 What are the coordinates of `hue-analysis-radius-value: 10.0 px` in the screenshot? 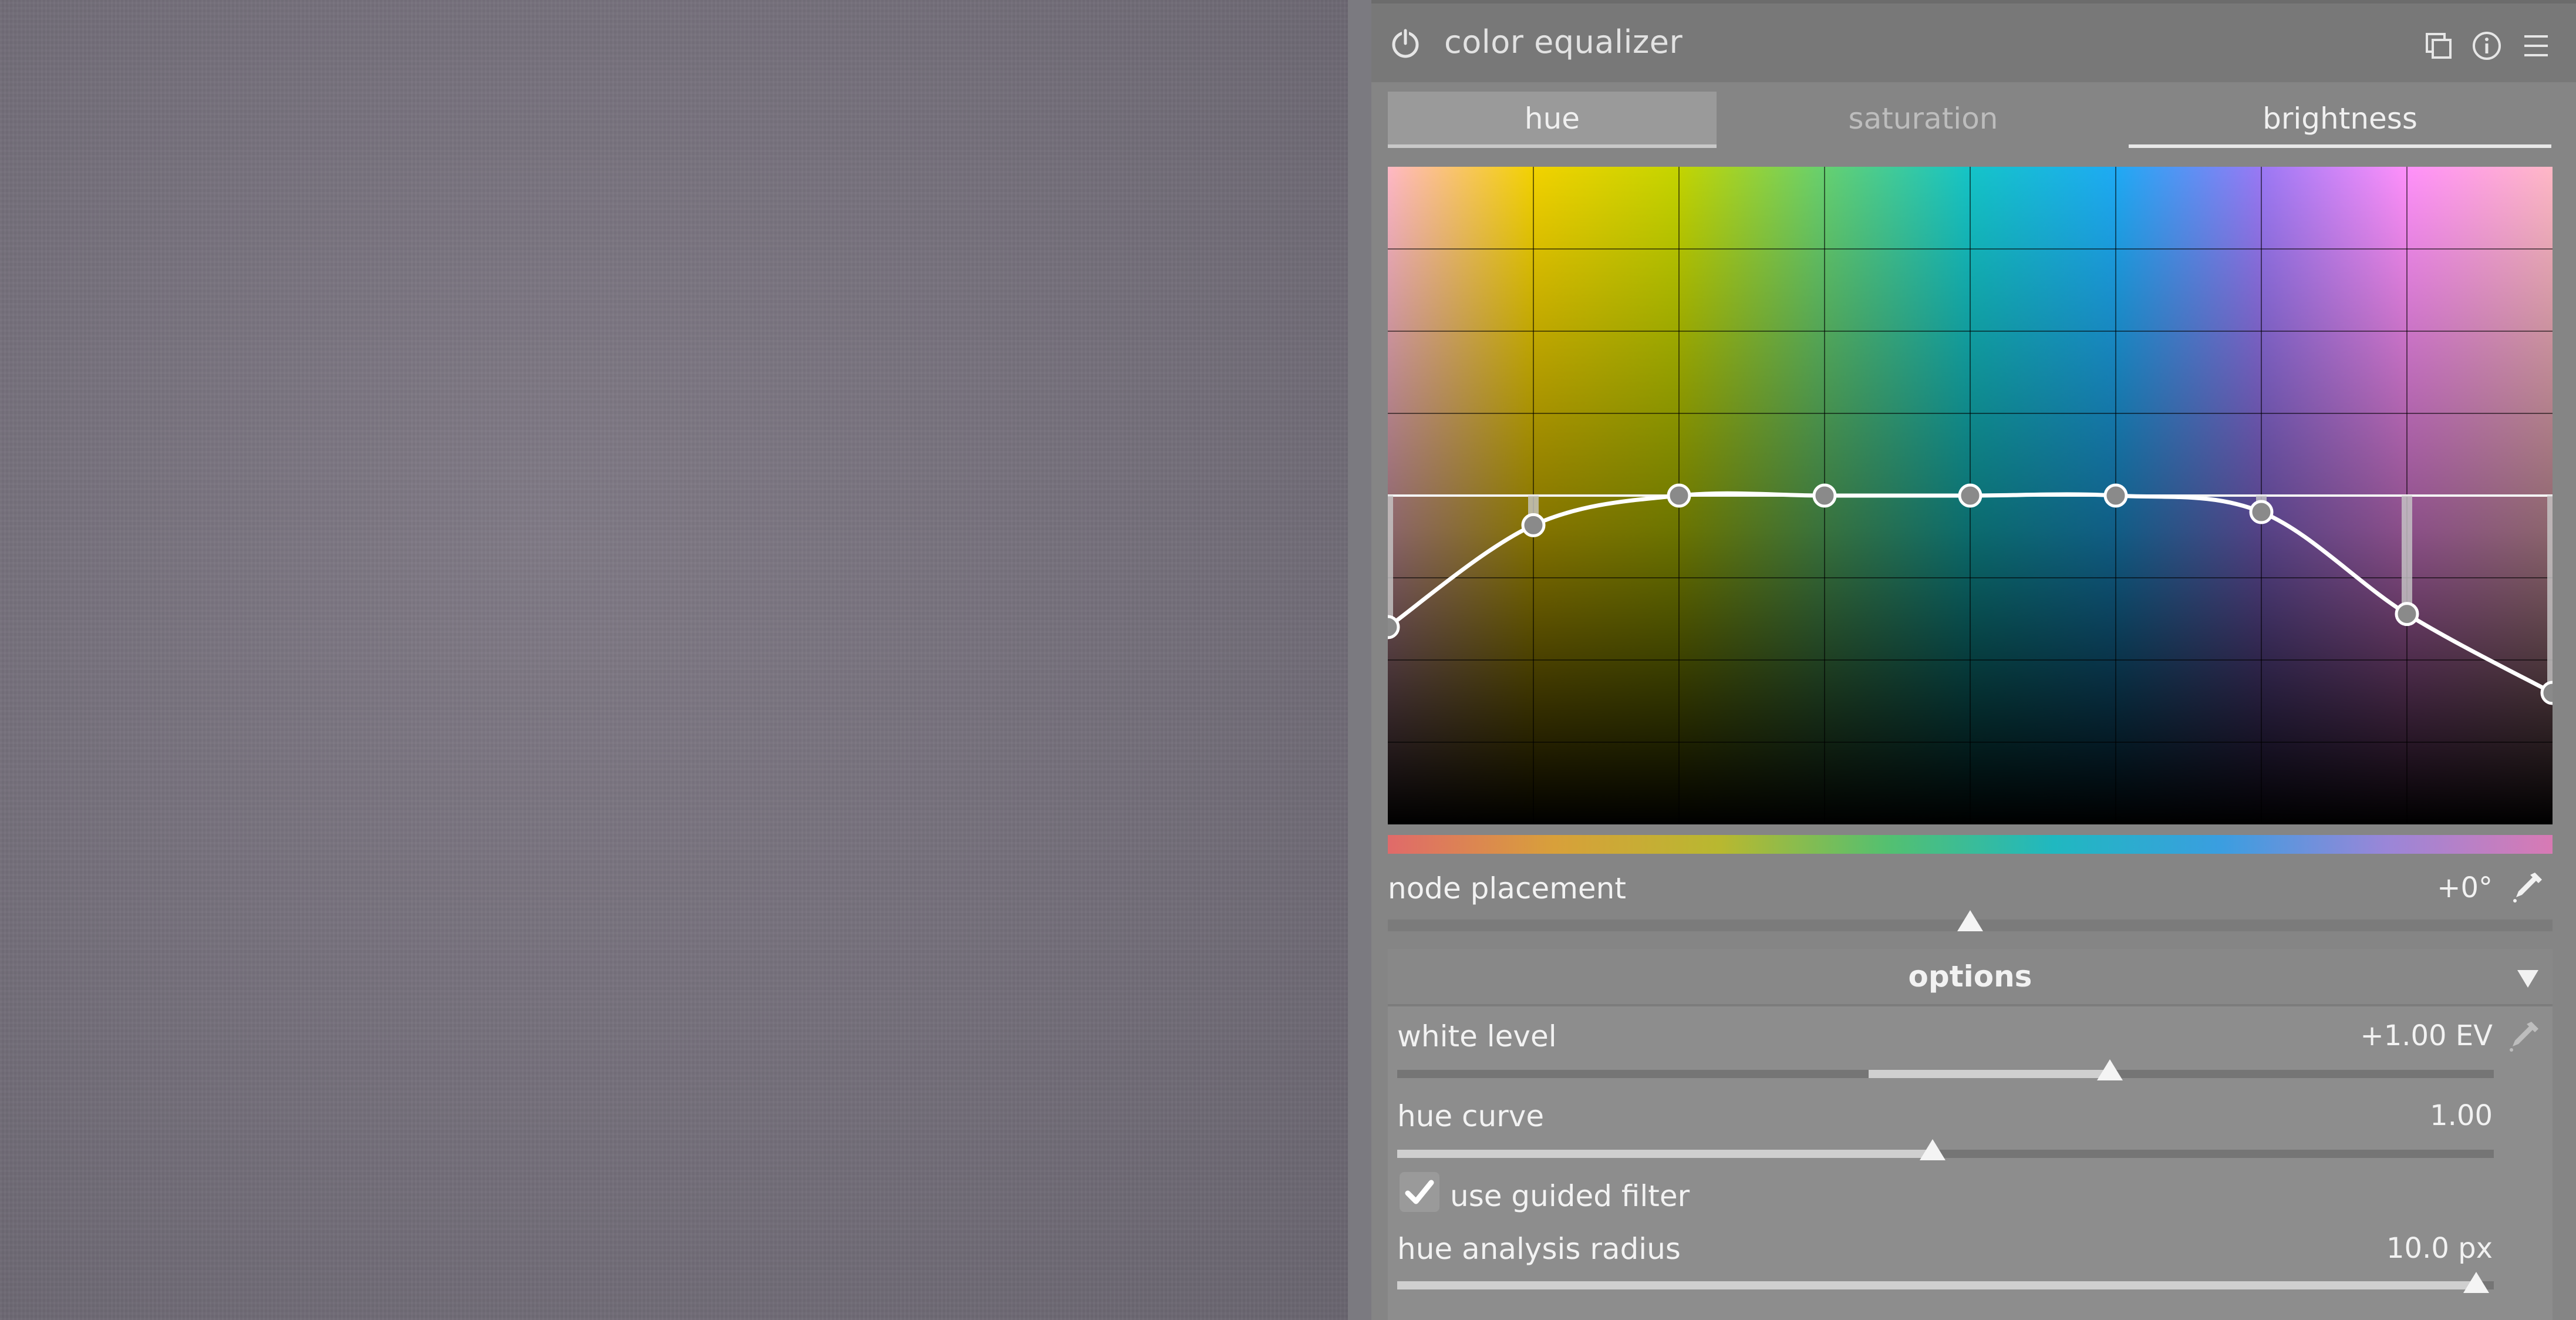 It's located at (2439, 1249).